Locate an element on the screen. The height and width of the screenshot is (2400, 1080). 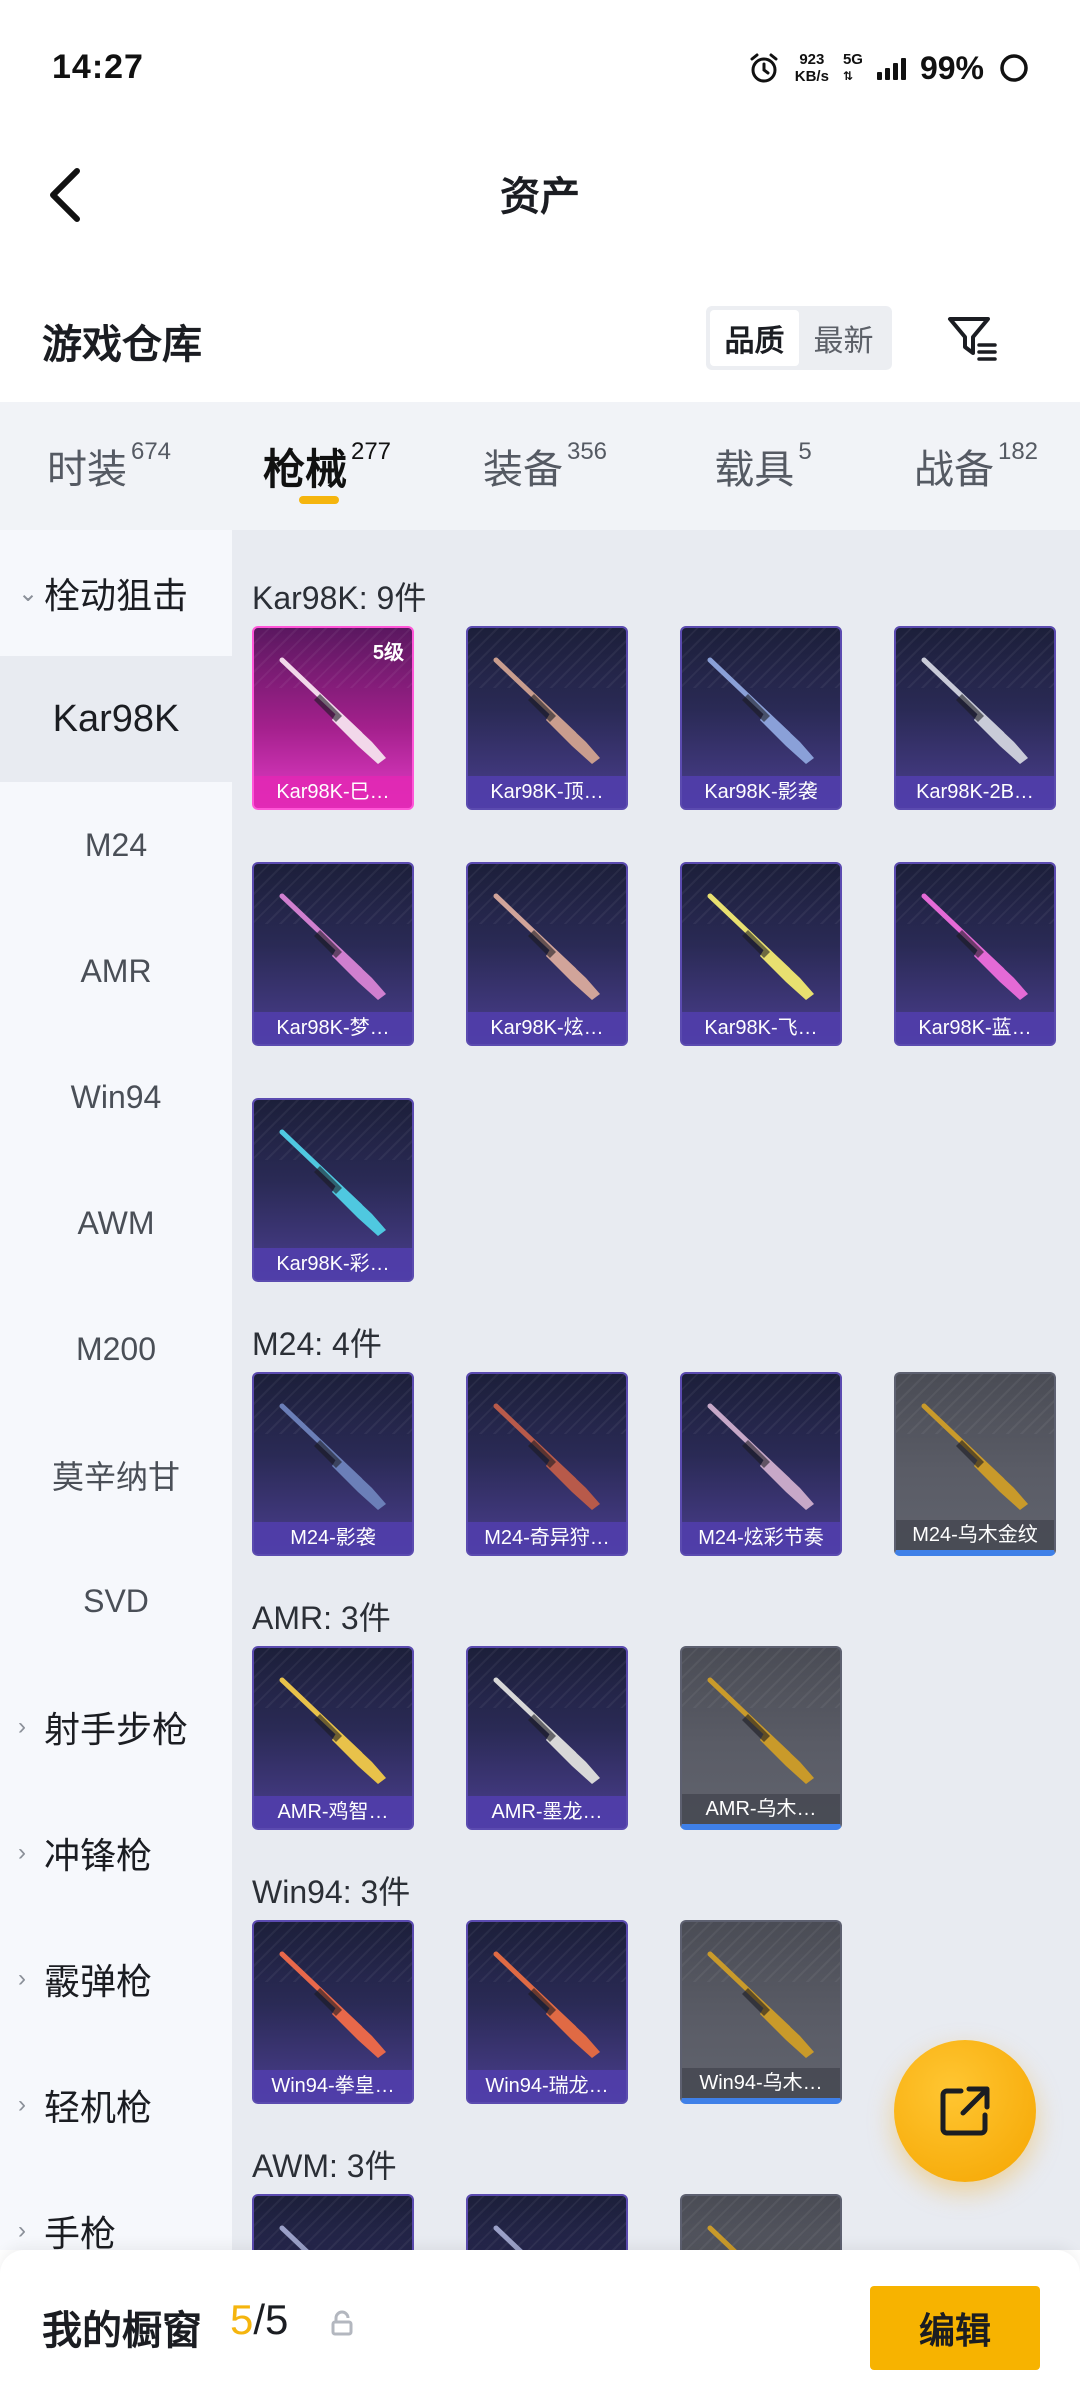
tab-supplies: 战备 182 is located at coordinates (976, 466).